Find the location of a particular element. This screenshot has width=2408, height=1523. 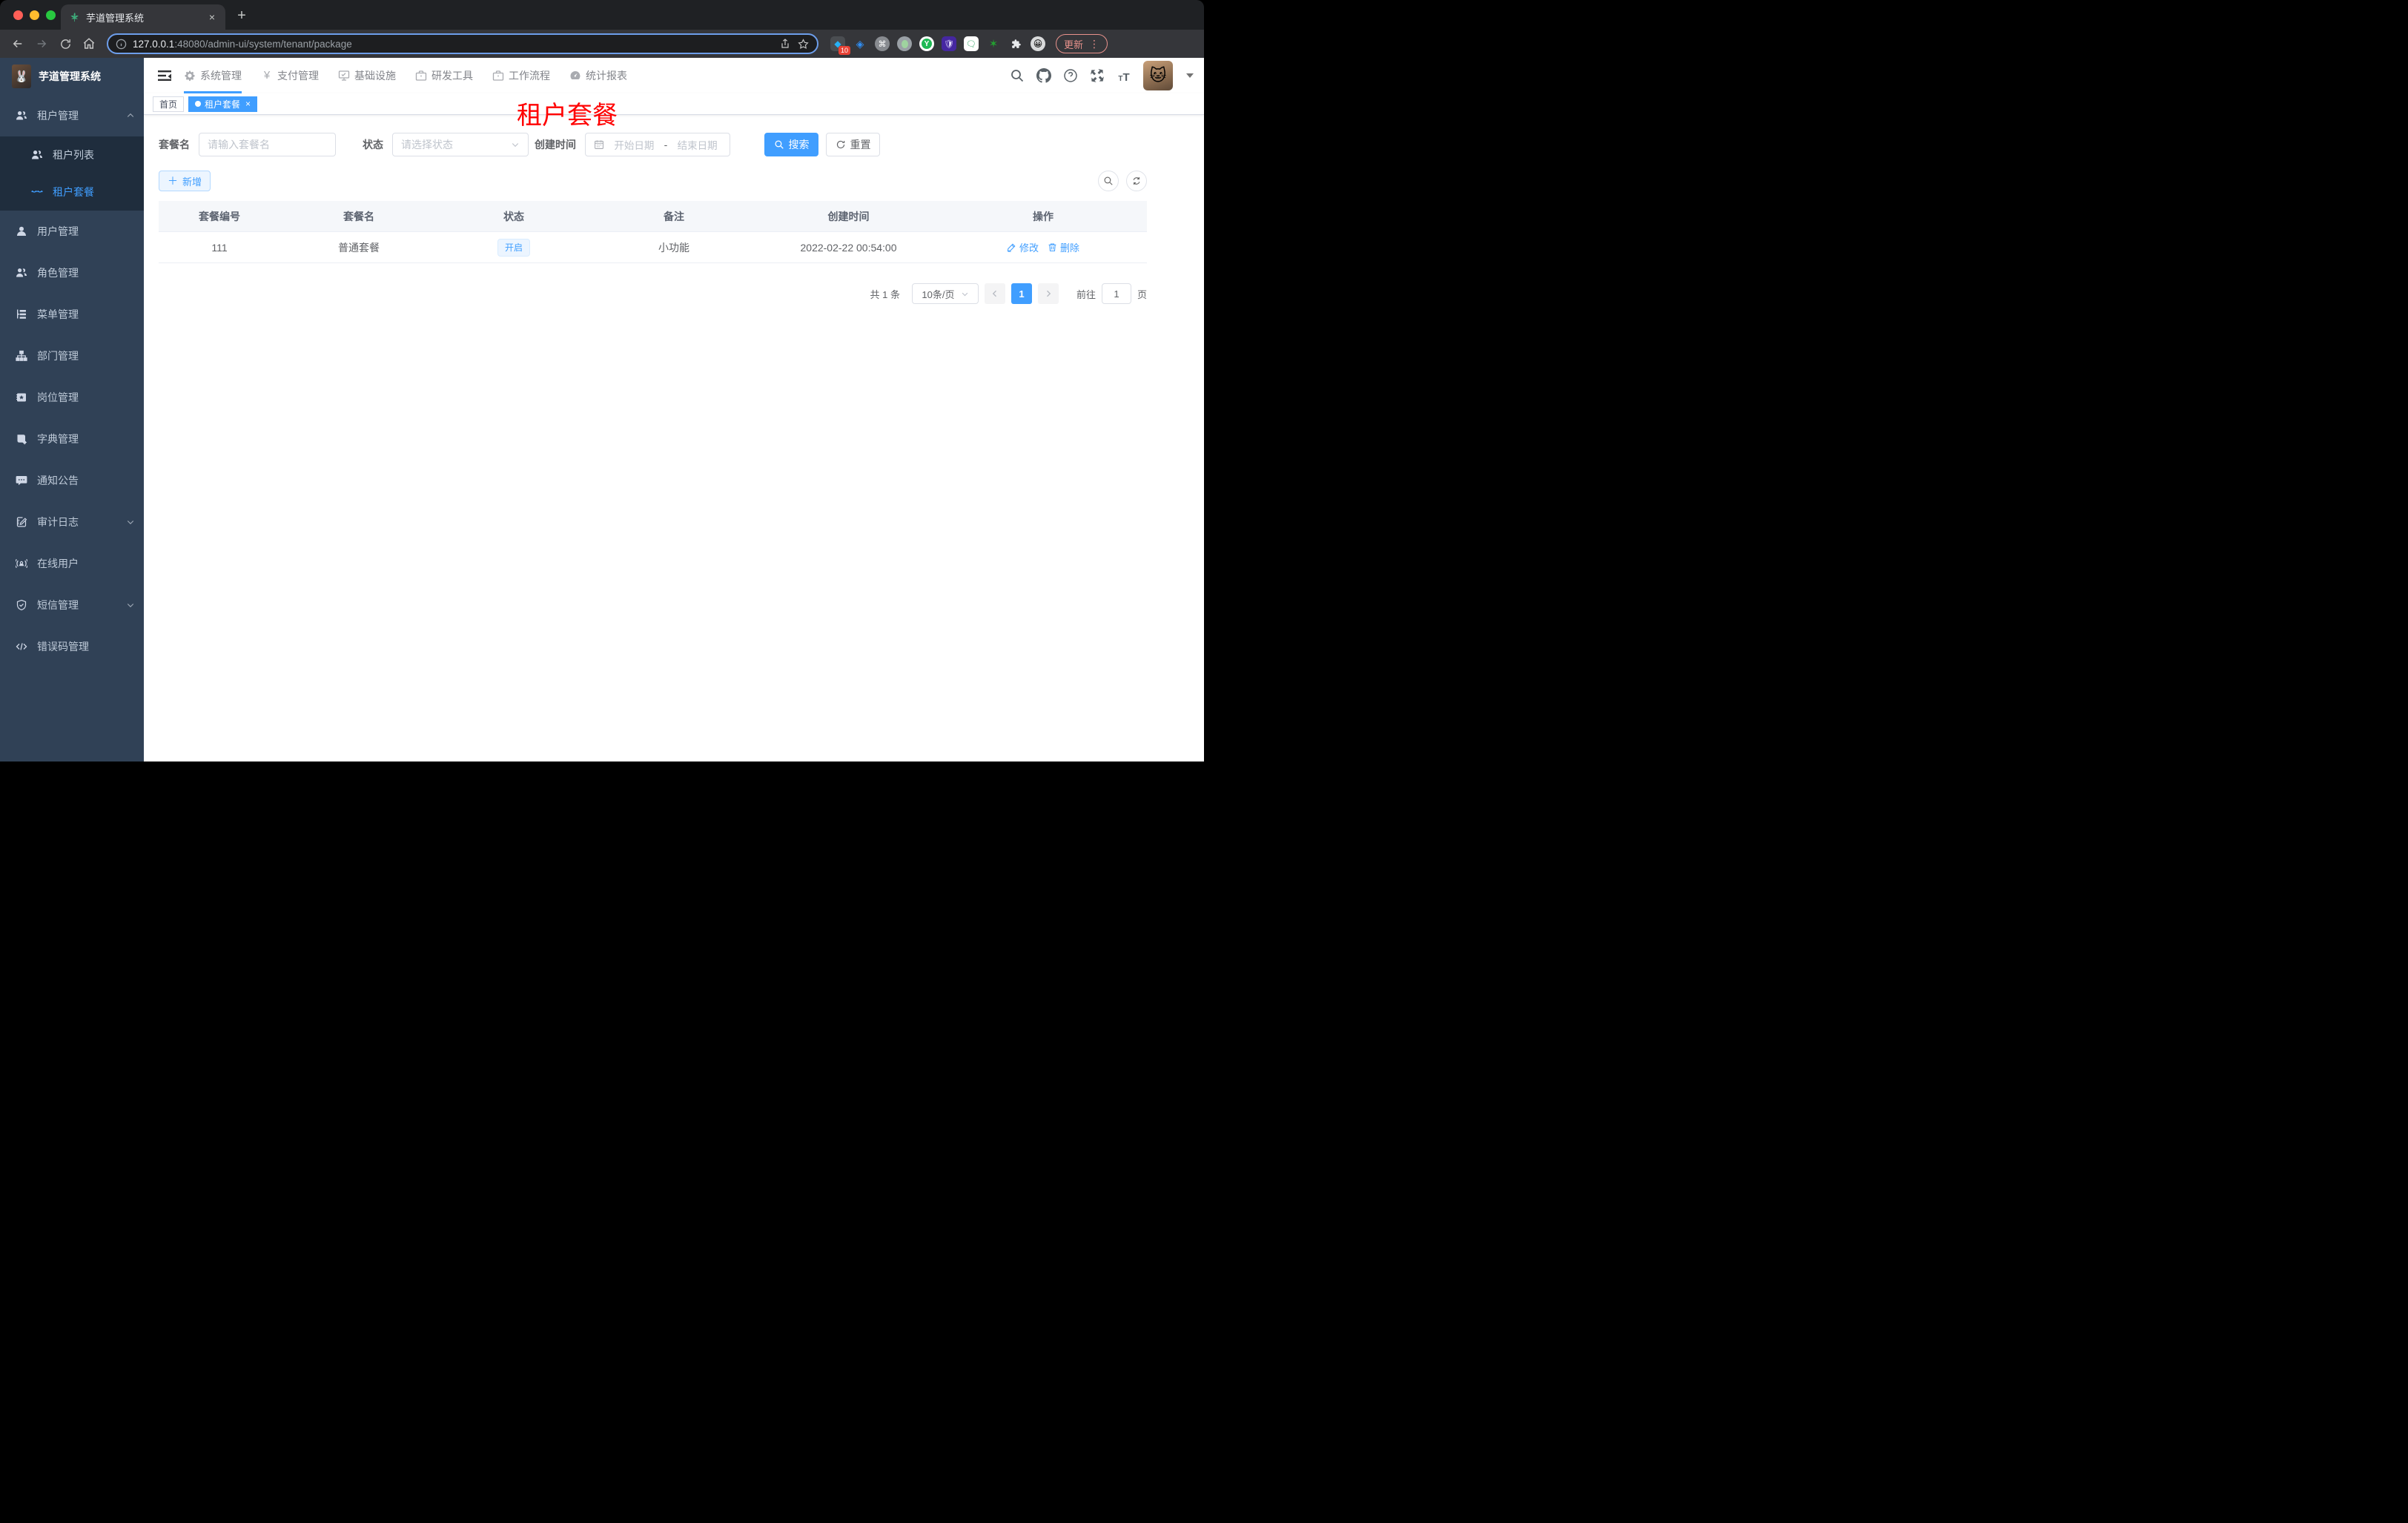

search-icon is located at coordinates (1017, 75).